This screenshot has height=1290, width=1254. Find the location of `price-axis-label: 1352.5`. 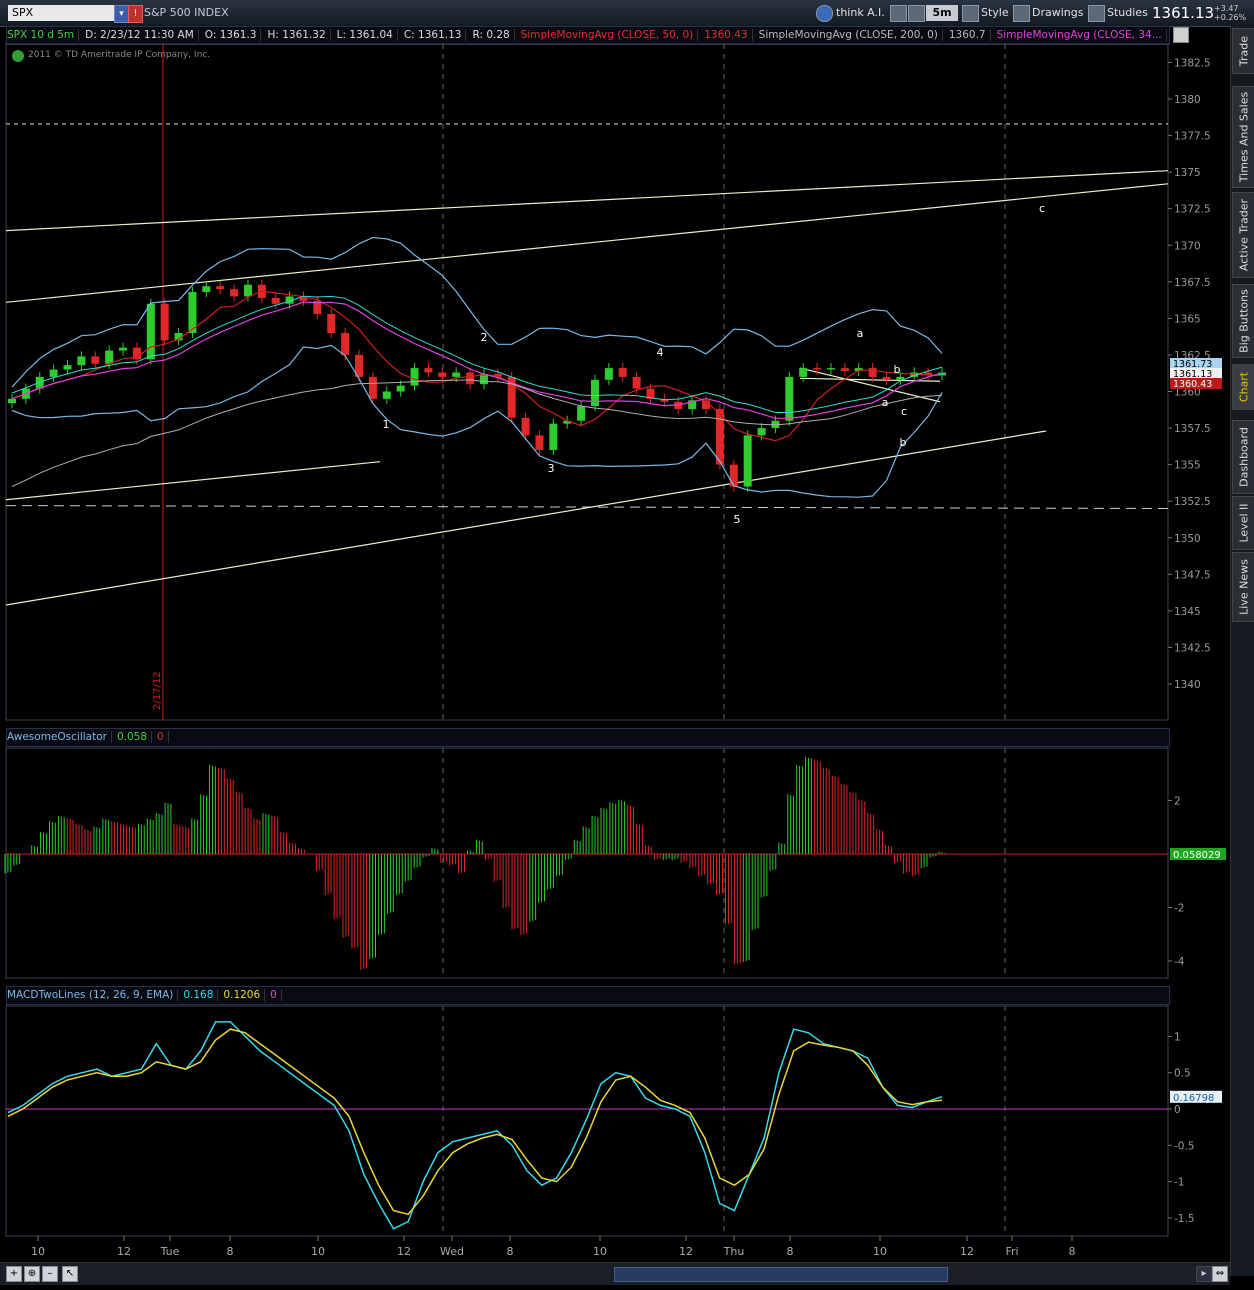

price-axis-label: 1352.5 is located at coordinates (1192, 502).